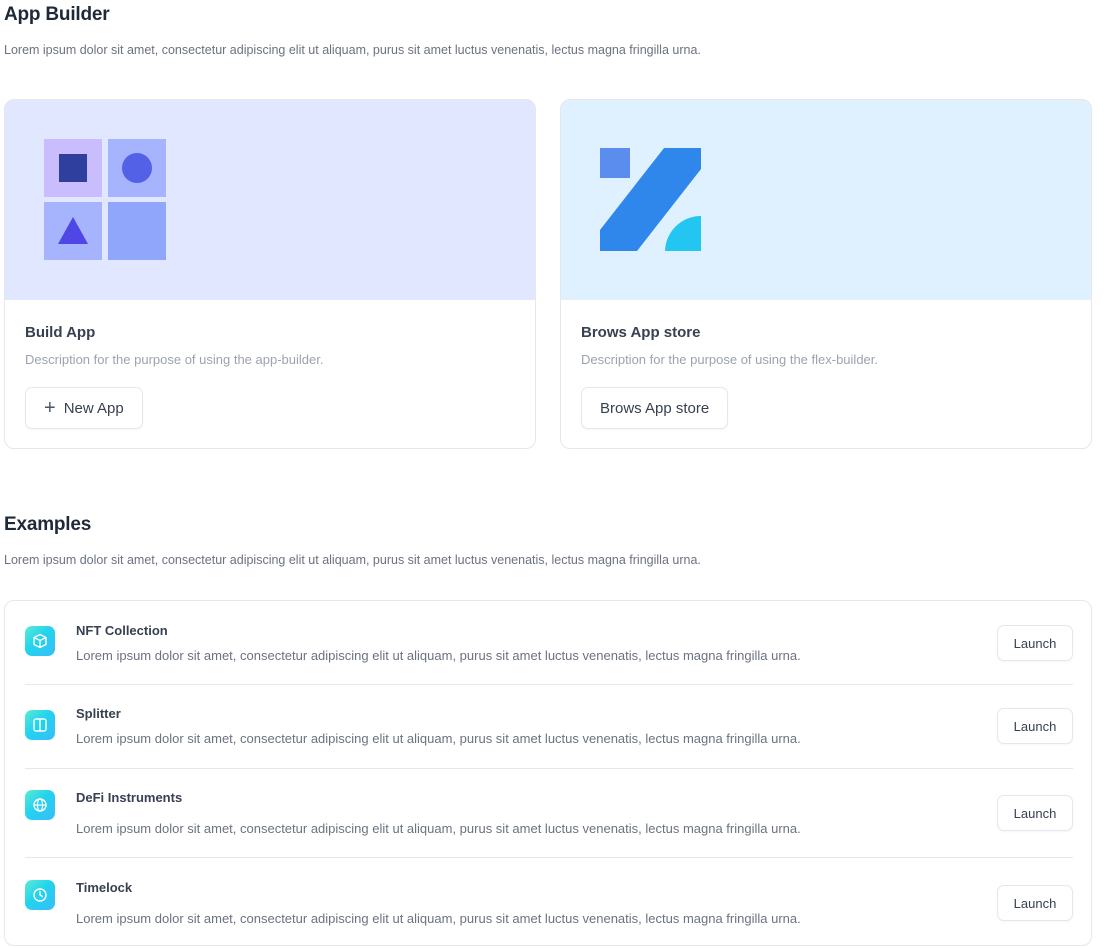 The image size is (1114, 948). Describe the element at coordinates (650, 199) in the screenshot. I see `app-store-logo-icon` at that location.